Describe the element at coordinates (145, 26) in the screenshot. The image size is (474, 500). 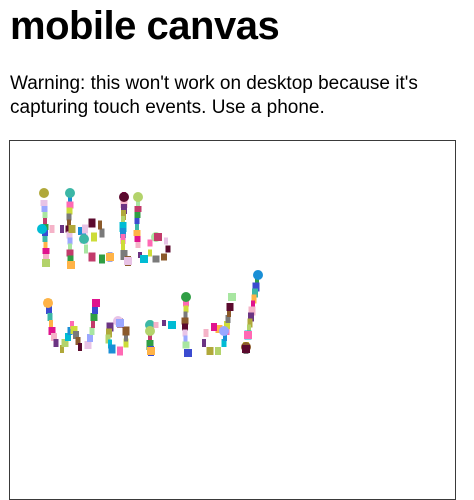
I see `page-title: mobile canvas` at that location.